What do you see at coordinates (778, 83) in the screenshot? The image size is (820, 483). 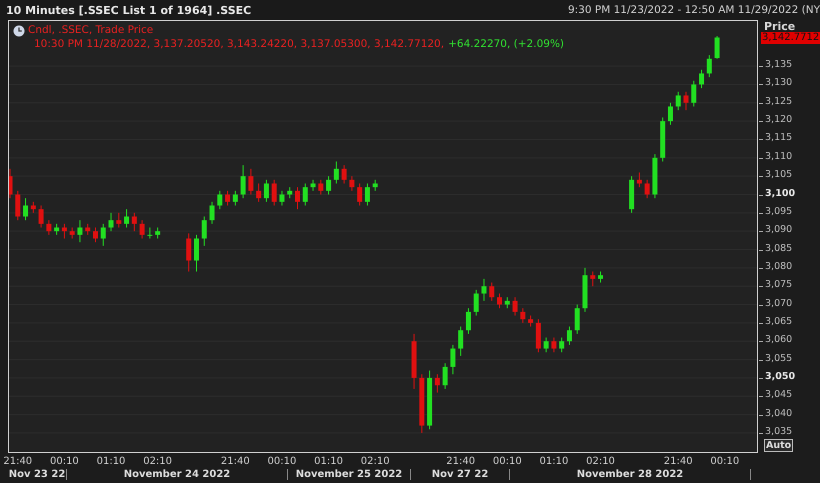 I see `y-tick-label: 3,130` at bounding box center [778, 83].